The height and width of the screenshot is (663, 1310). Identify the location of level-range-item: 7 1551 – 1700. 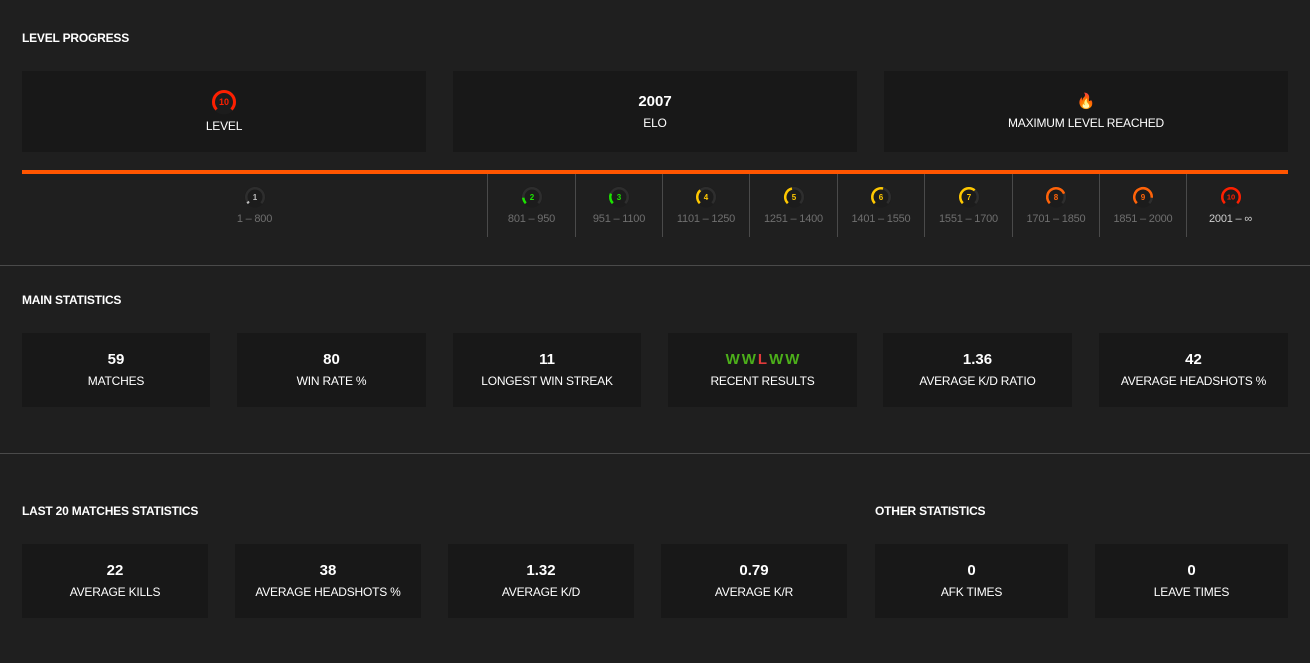
(968, 205).